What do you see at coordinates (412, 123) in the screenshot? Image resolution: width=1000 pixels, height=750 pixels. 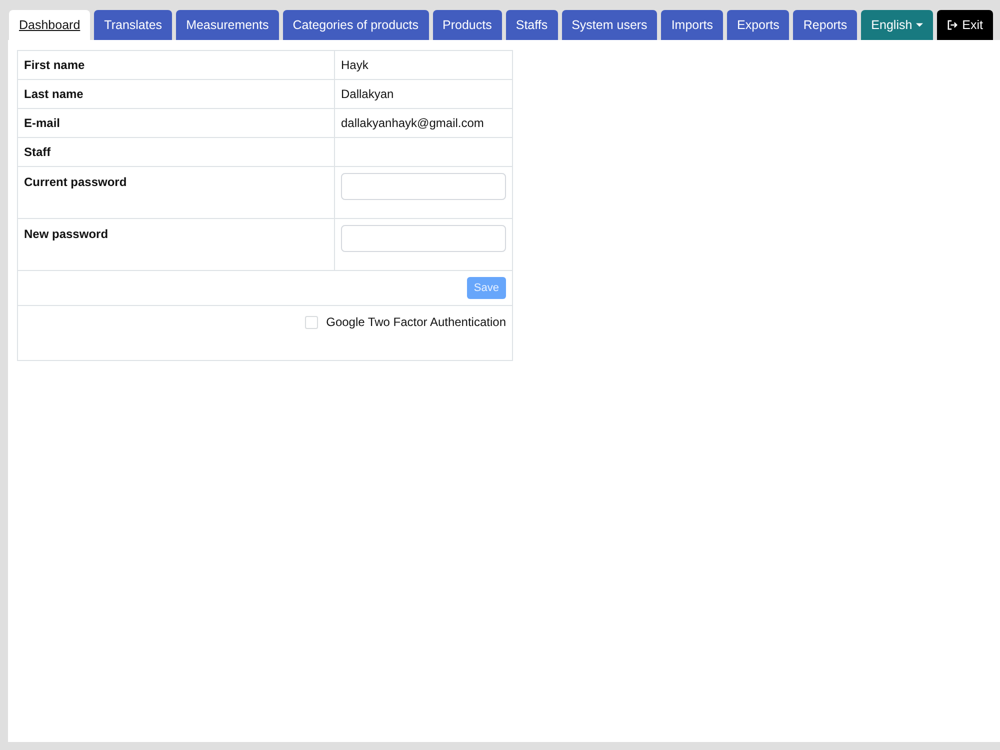 I see `field-value: dallakyanhayk@gmail.com` at bounding box center [412, 123].